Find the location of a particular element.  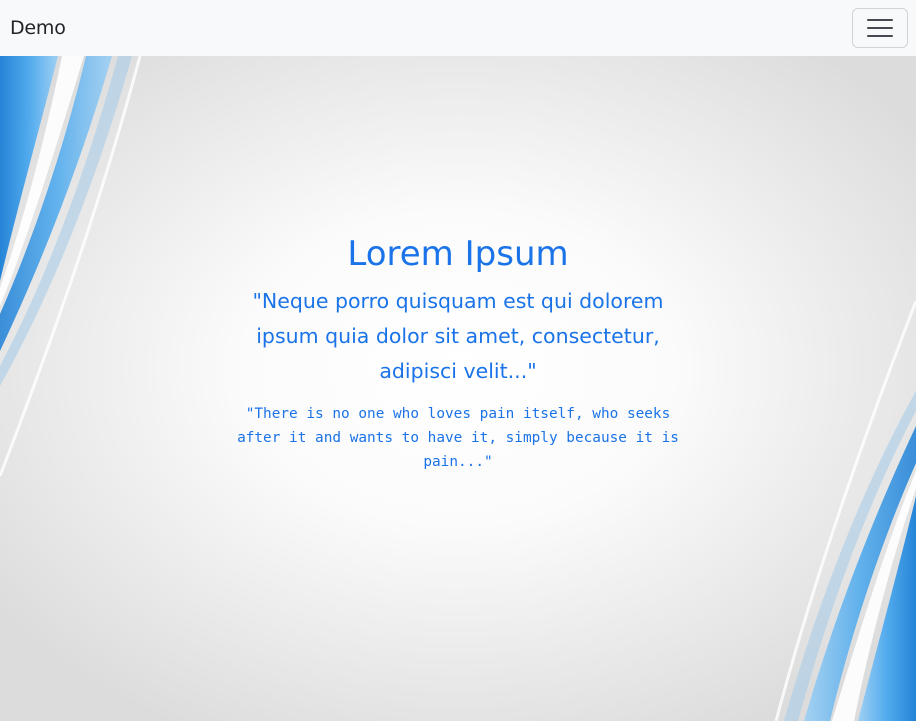

hero-title: Lorem Ipsum is located at coordinates (458, 254).